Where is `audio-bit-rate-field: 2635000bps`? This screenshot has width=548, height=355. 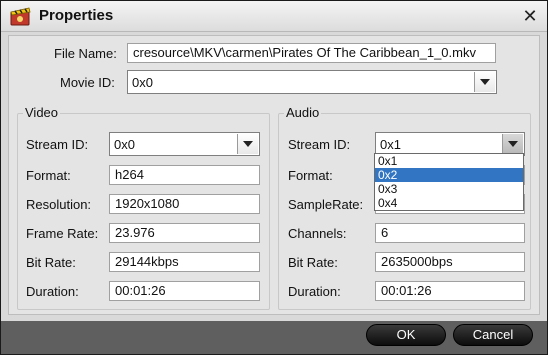 audio-bit-rate-field: 2635000bps is located at coordinates (450, 262).